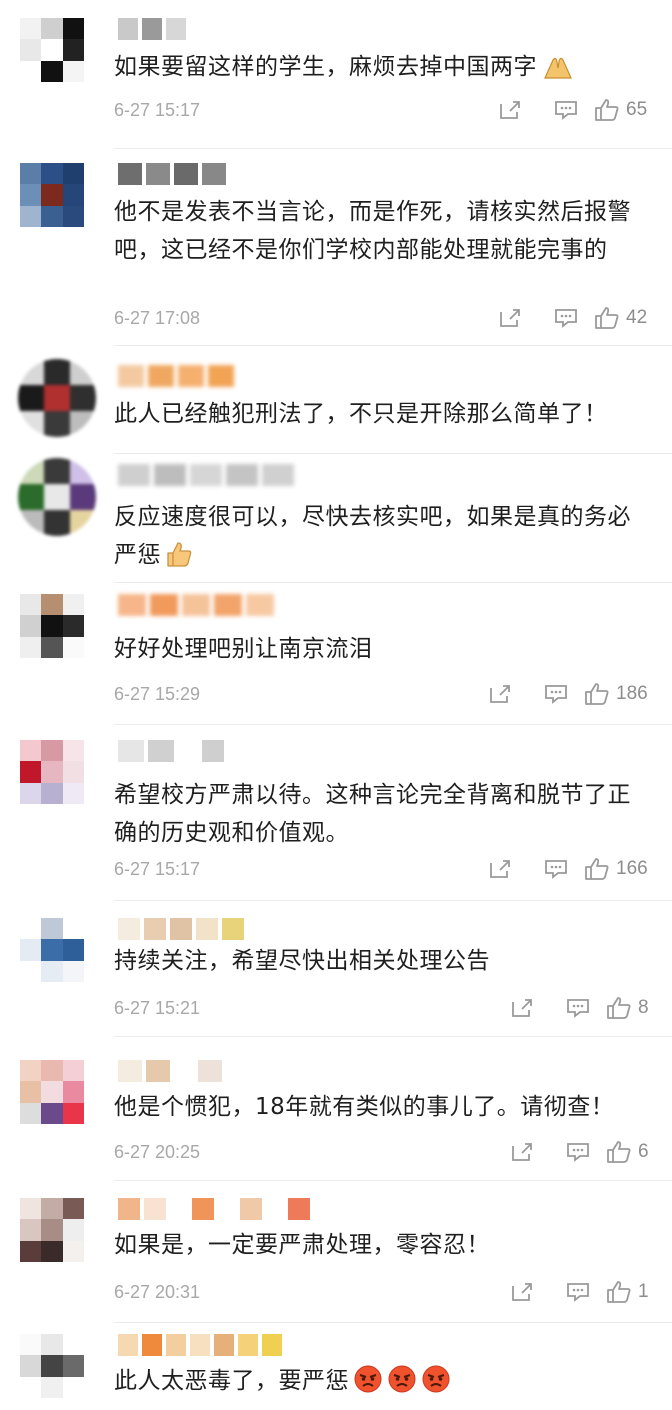  I want to click on like-button: 166, so click(619, 869).